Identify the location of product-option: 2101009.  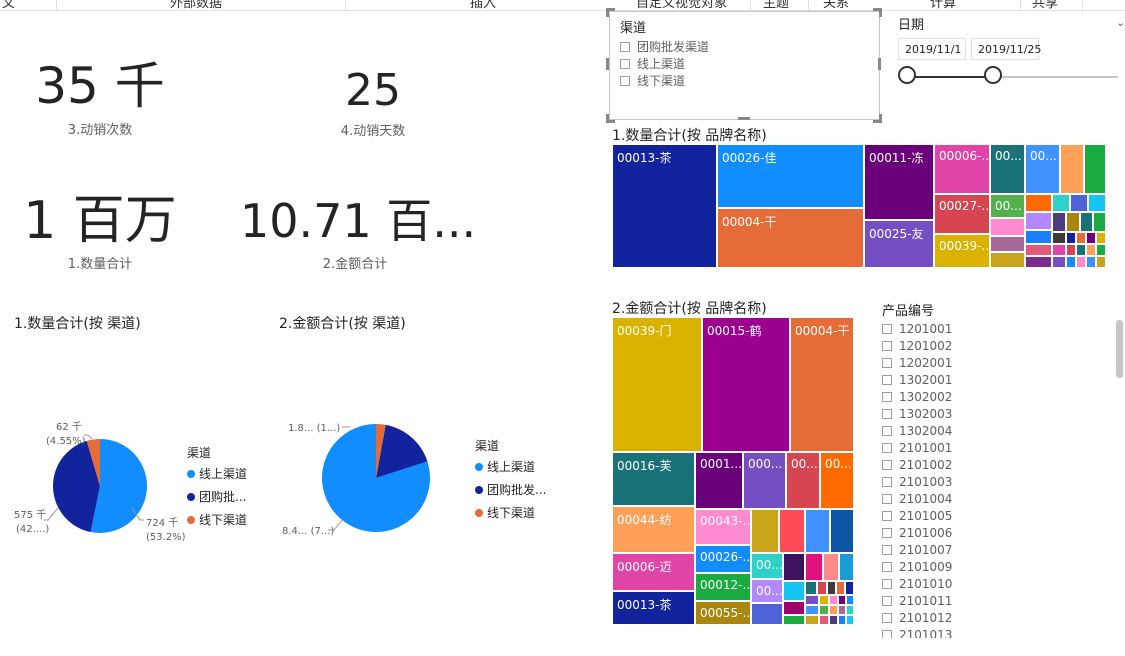
(962, 566).